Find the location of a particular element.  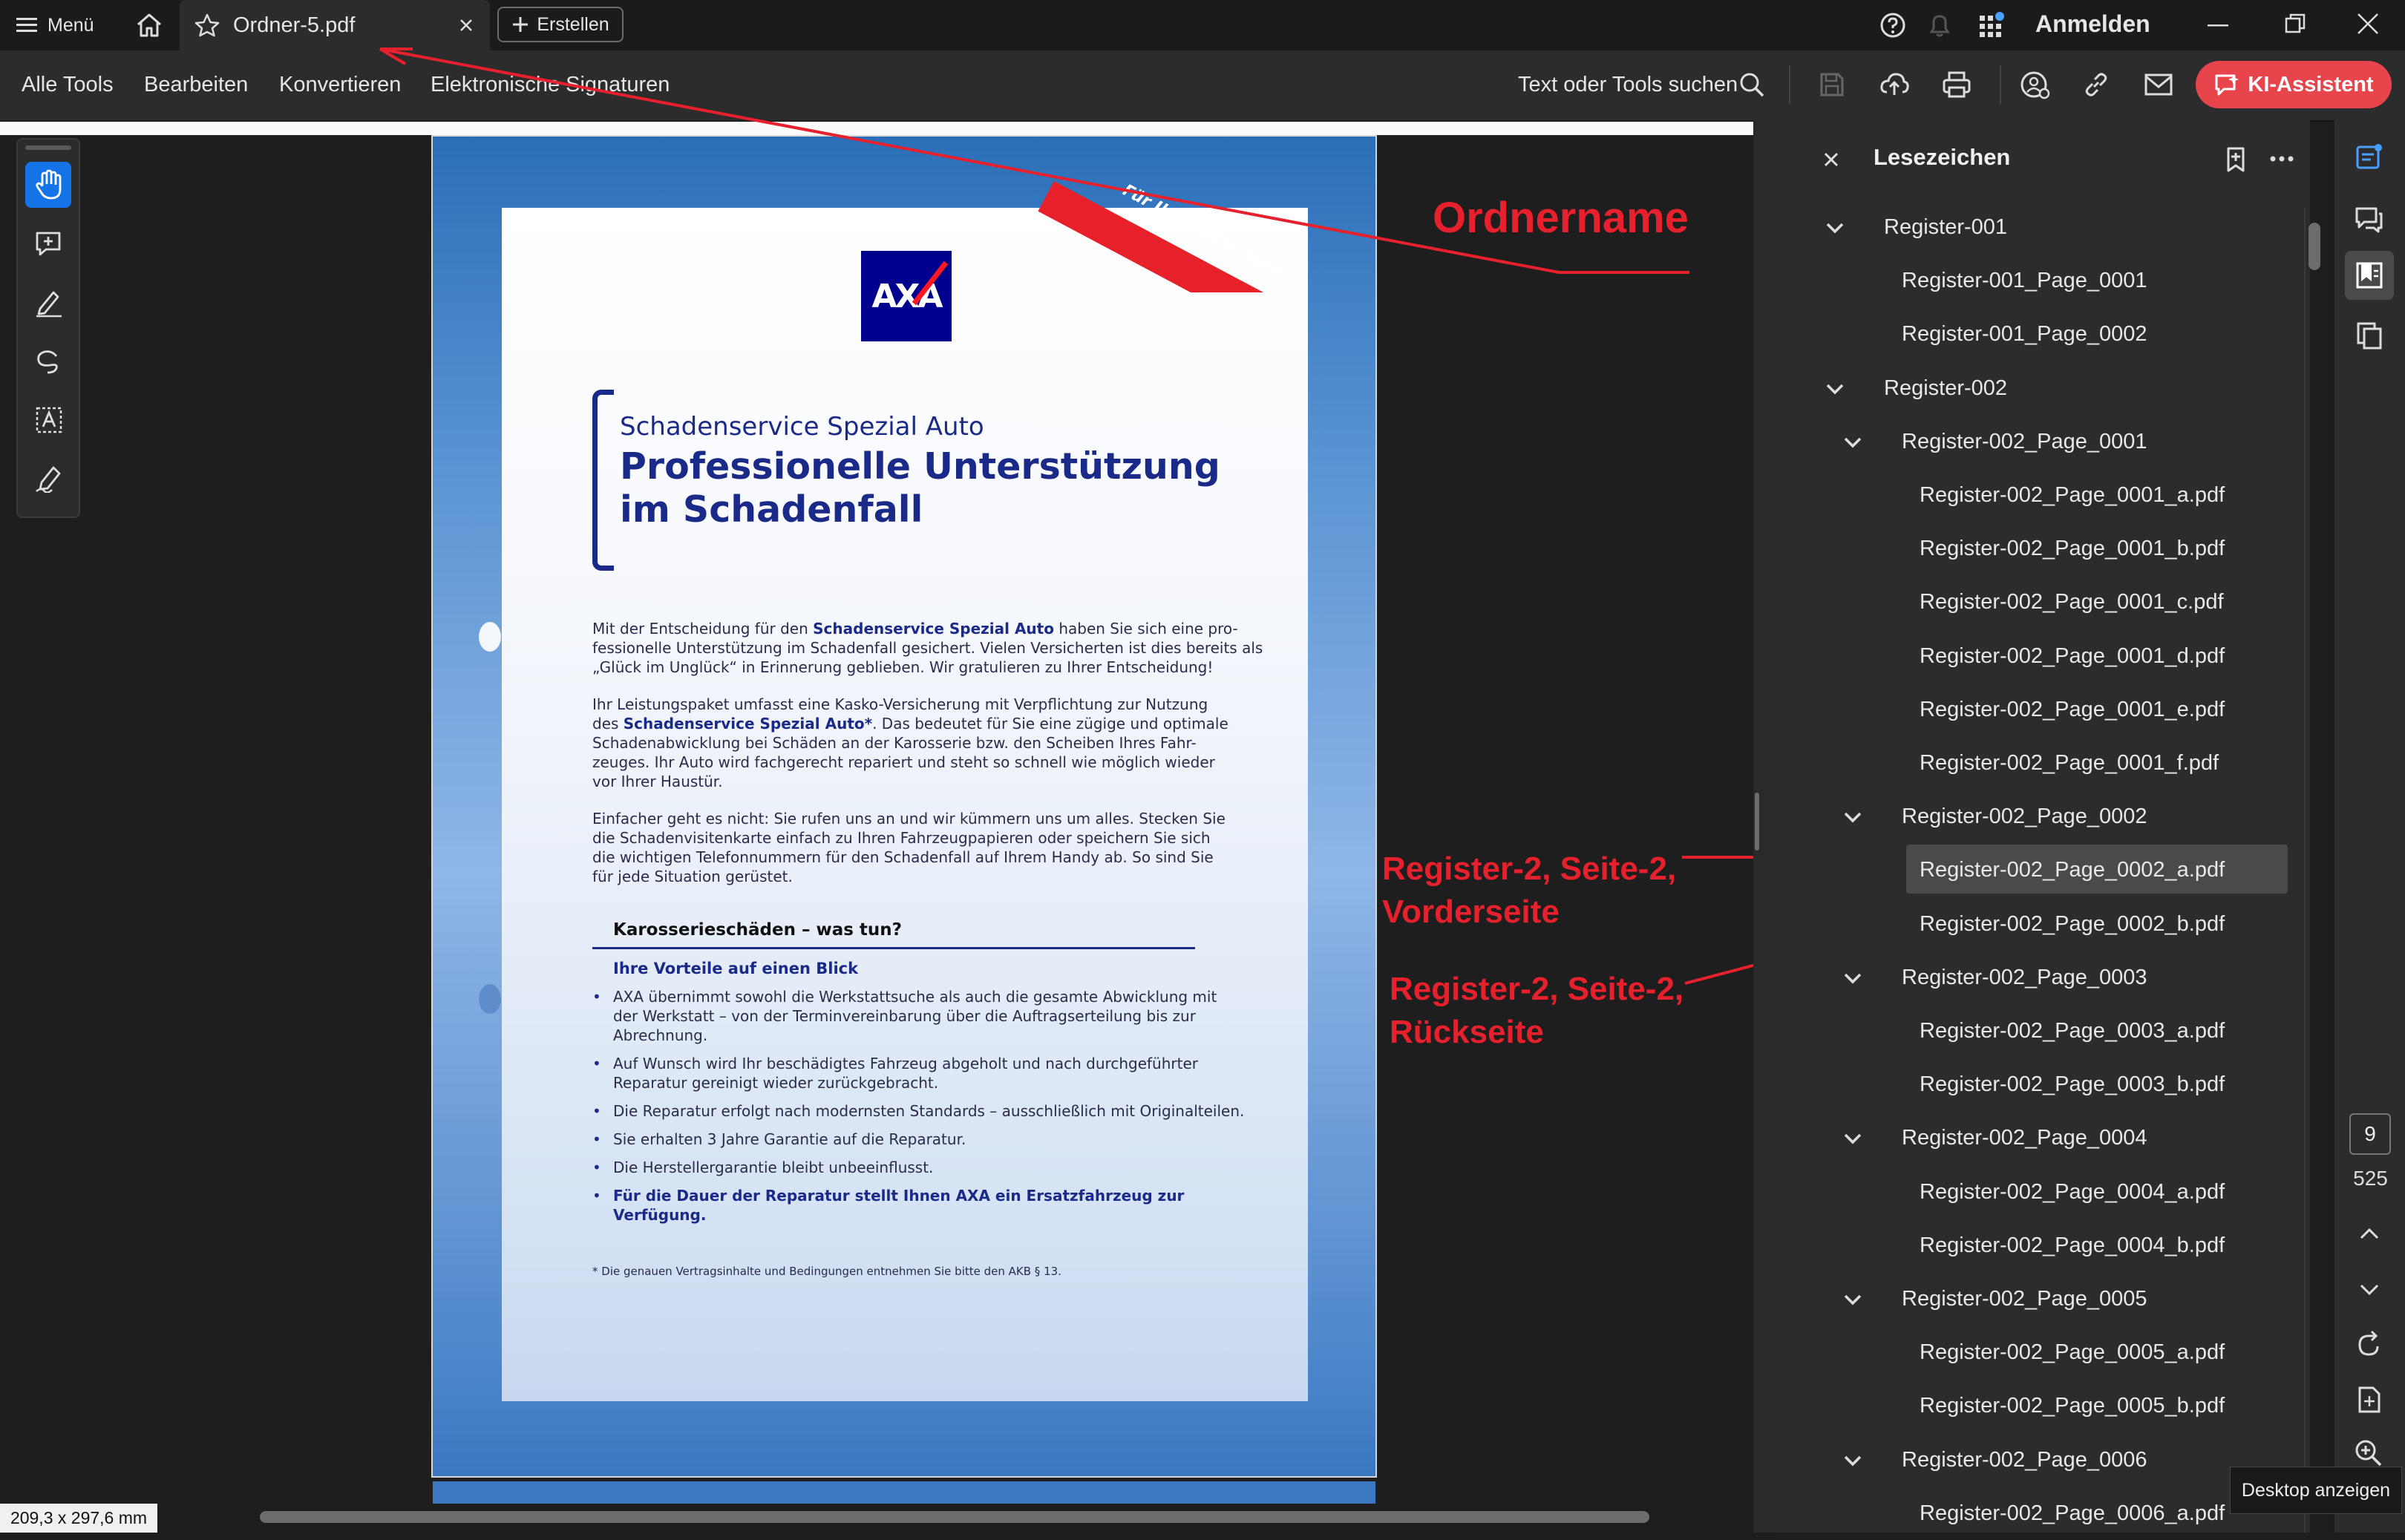

bookmarks-icon is located at coordinates (2369, 275).